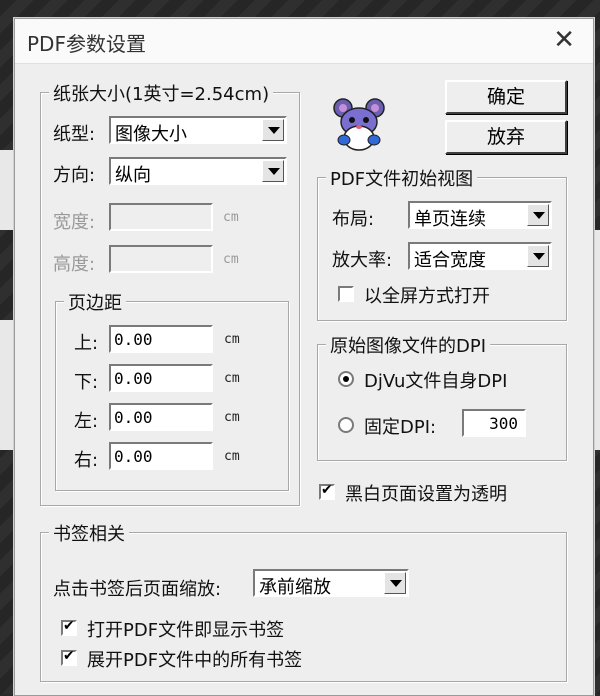 This screenshot has height=696, width=600. What do you see at coordinates (161, 93) in the screenshot?
I see `paper-size-legend: 纸张大小(1英寸=2.54cm)` at bounding box center [161, 93].